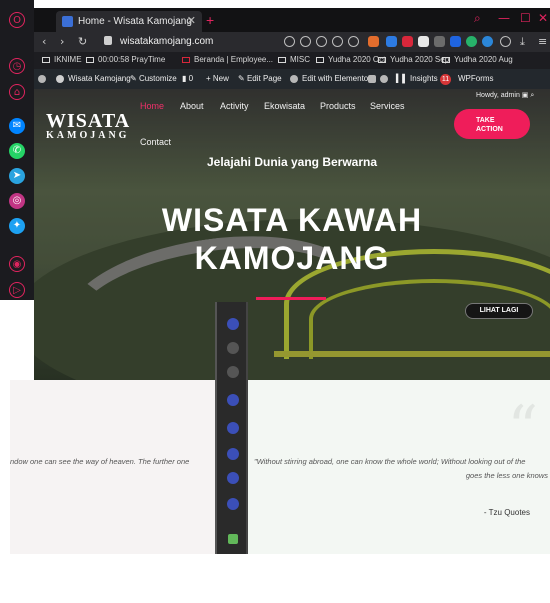 The height and width of the screenshot is (603, 550). I want to click on quote-mark-icon: “, so click(522, 428).